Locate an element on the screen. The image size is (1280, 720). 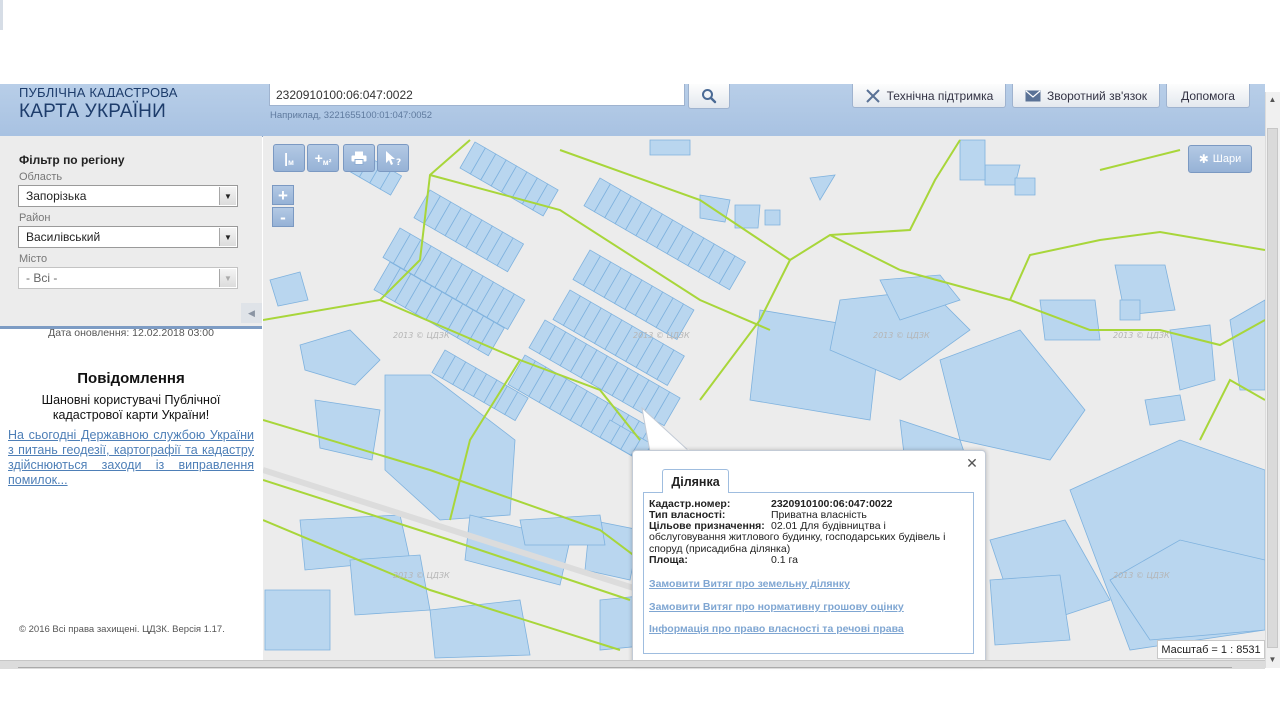
help-label: Допомога is located at coordinates (1208, 95).